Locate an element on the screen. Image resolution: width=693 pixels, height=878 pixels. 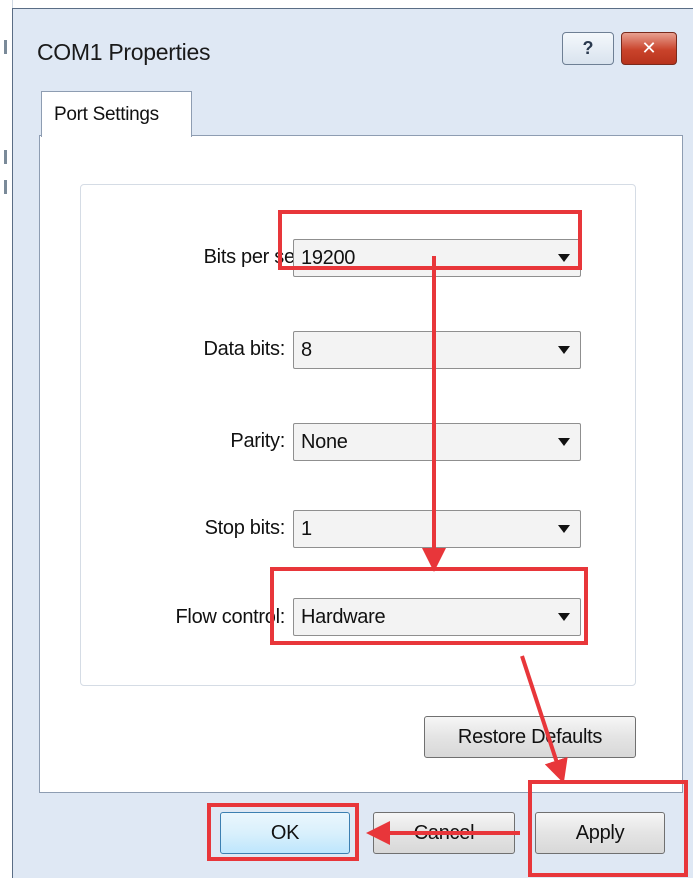
tab-label: Port Settings is located at coordinates (106, 114).